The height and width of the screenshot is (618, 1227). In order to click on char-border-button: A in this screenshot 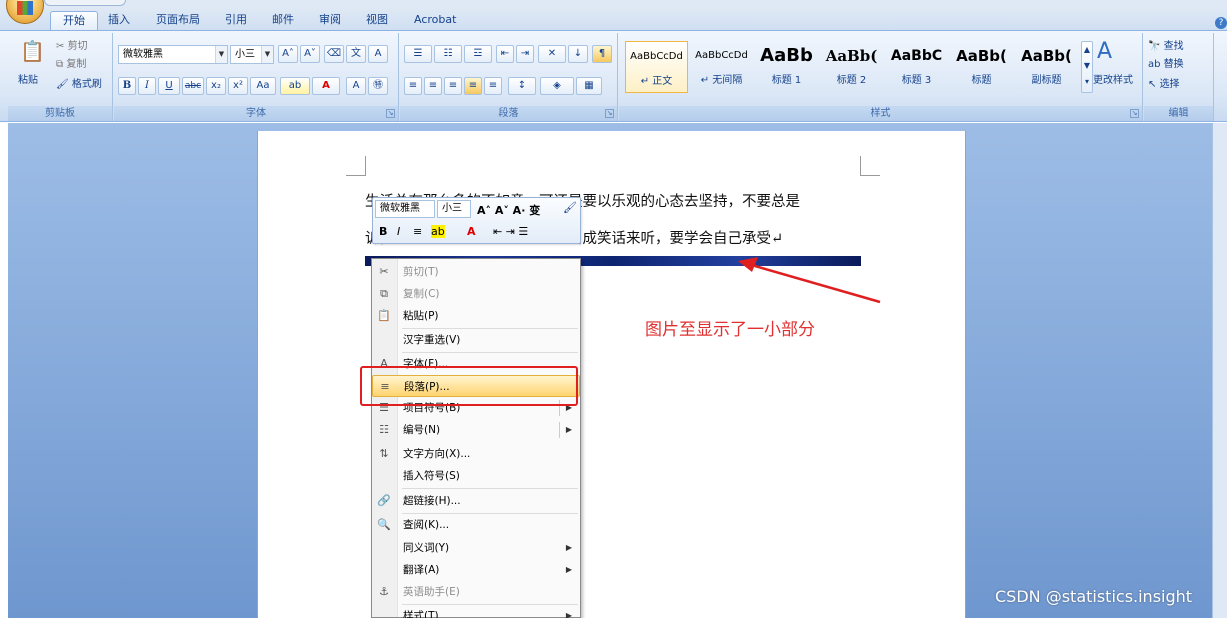, I will do `click(378, 54)`.